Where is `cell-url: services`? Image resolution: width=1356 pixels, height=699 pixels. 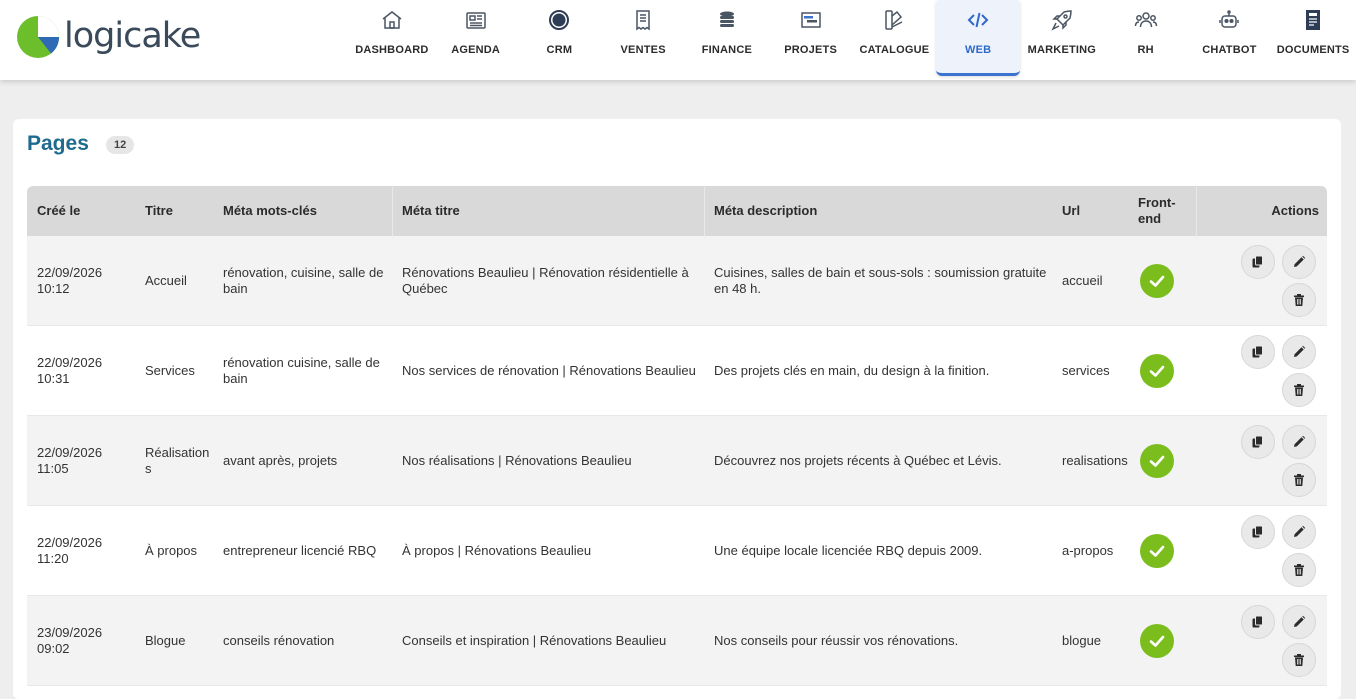
cell-url: services is located at coordinates (1086, 370).